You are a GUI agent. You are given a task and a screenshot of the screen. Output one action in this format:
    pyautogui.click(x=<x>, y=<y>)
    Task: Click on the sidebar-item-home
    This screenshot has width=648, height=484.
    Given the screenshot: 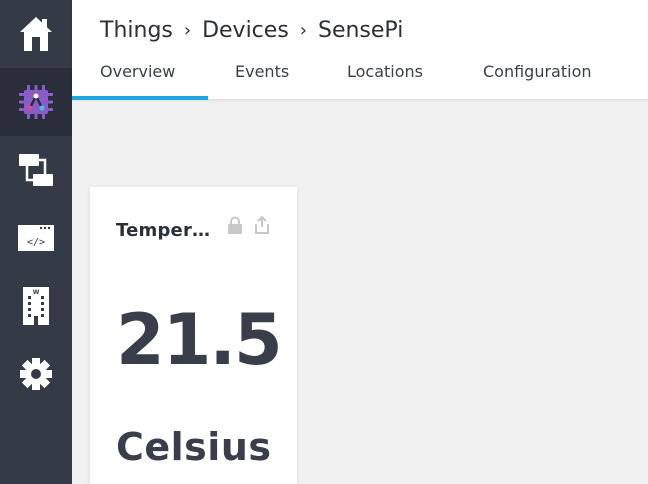 What is the action you would take?
    pyautogui.click(x=36, y=34)
    